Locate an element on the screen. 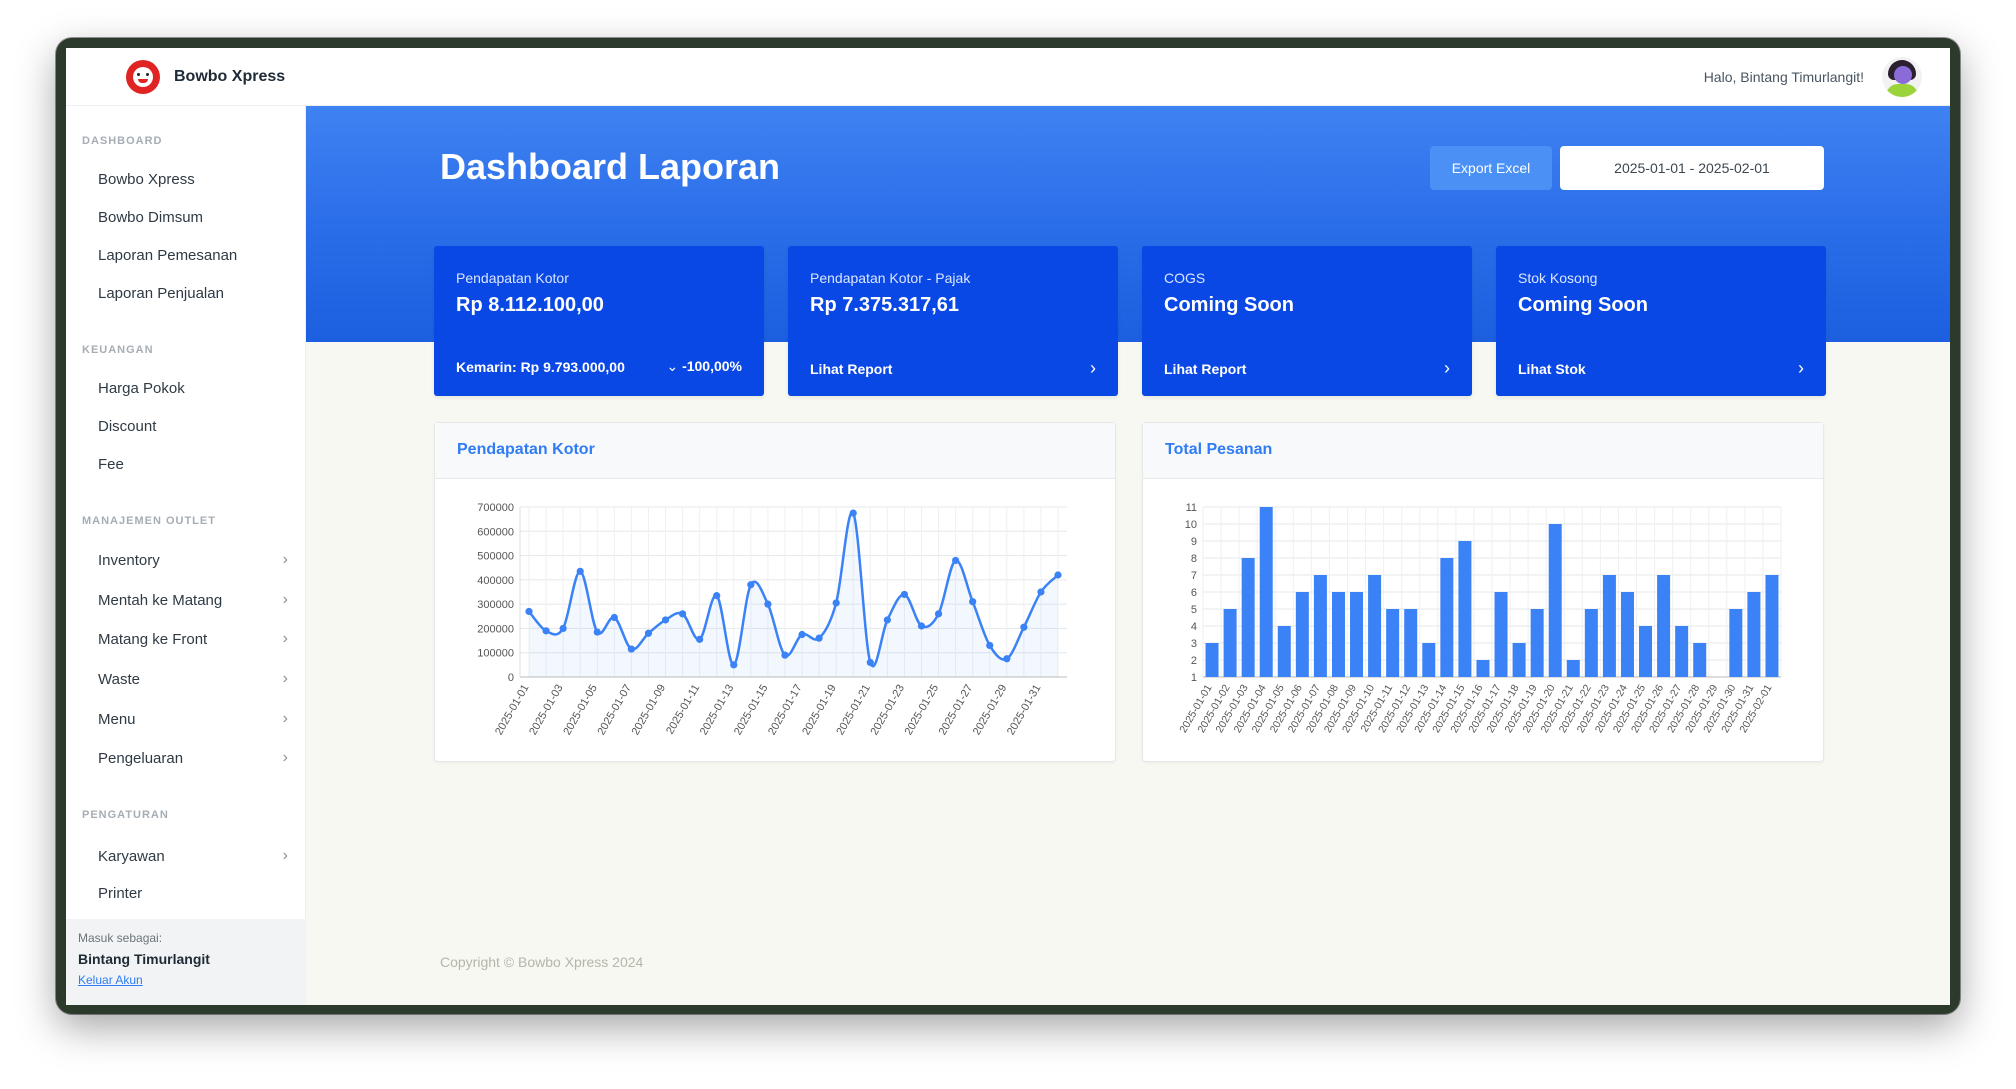 The width and height of the screenshot is (2016, 1089). y-tick-label: 10 is located at coordinates (1191, 525).